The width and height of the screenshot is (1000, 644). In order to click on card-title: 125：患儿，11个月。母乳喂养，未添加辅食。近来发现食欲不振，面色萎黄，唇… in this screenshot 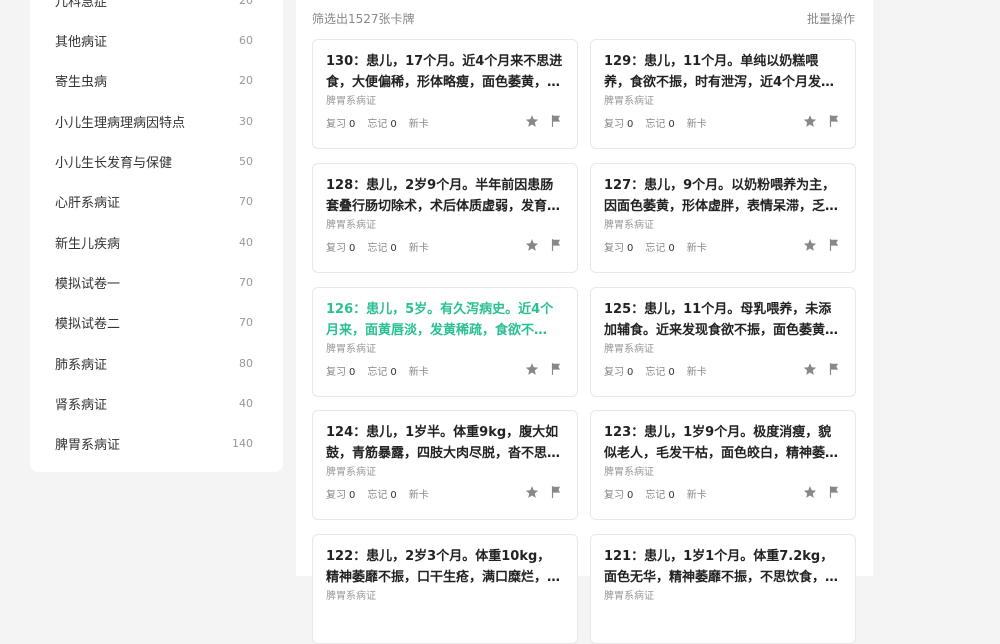, I will do `click(721, 320)`.